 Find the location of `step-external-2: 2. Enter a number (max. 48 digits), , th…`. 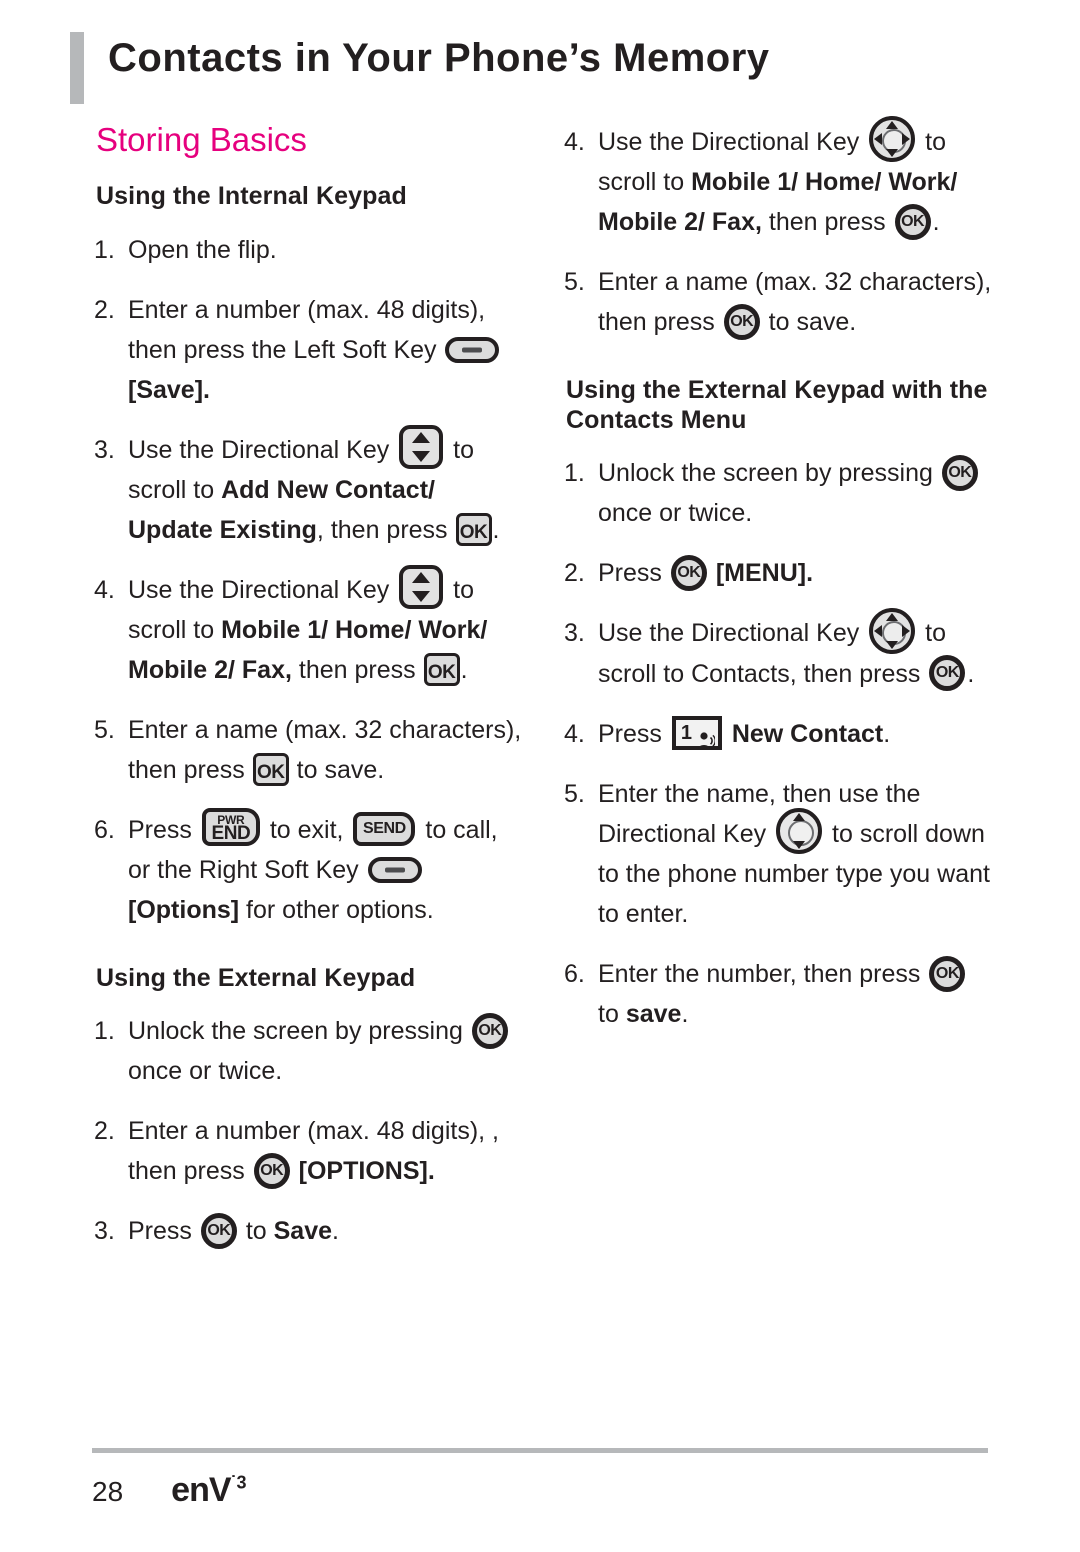

step-external-2: 2. Enter a number (max. 48 digits), , th… is located at coordinates (307, 1151).